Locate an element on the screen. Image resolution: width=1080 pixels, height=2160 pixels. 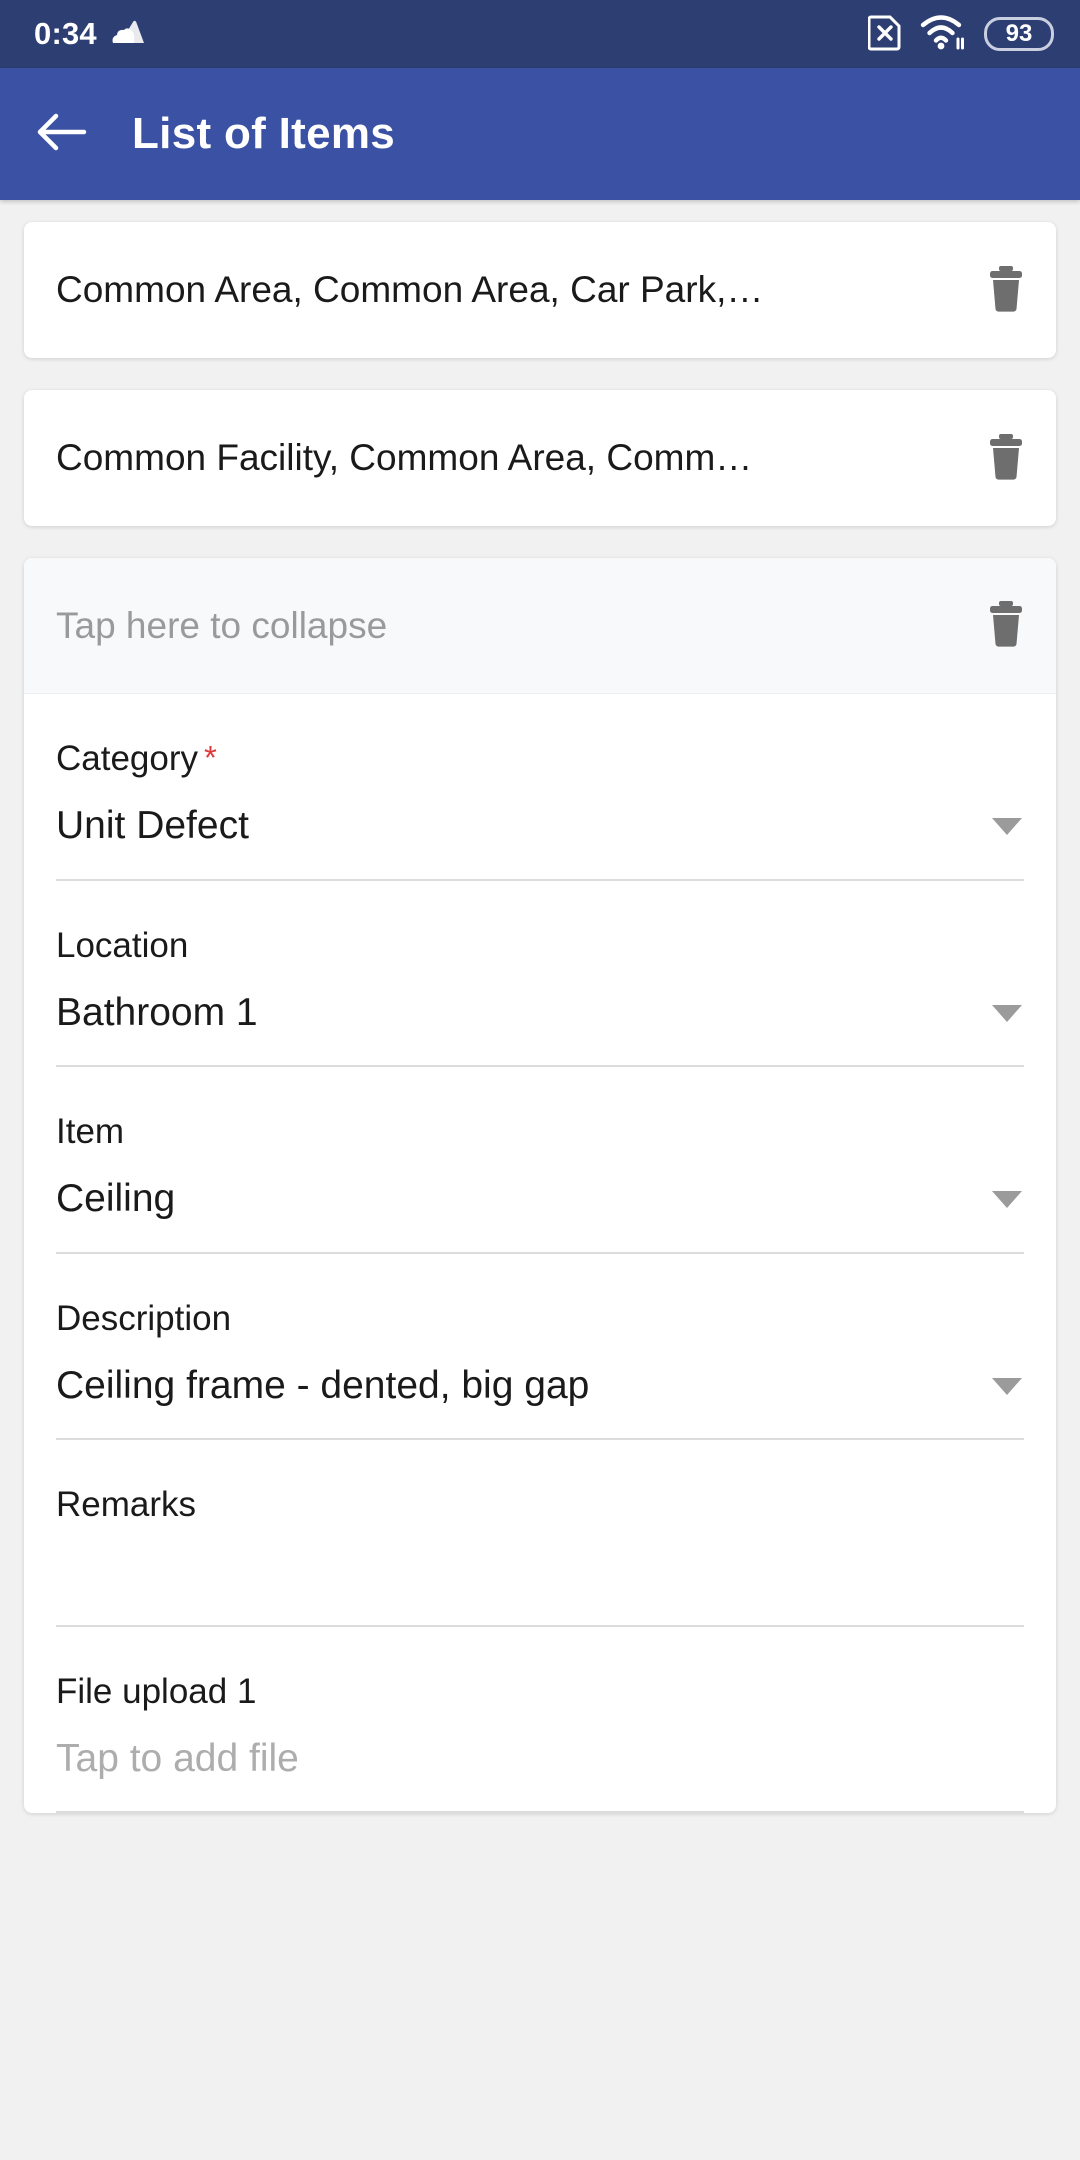
cloud-icon is located at coordinates (128, 34).